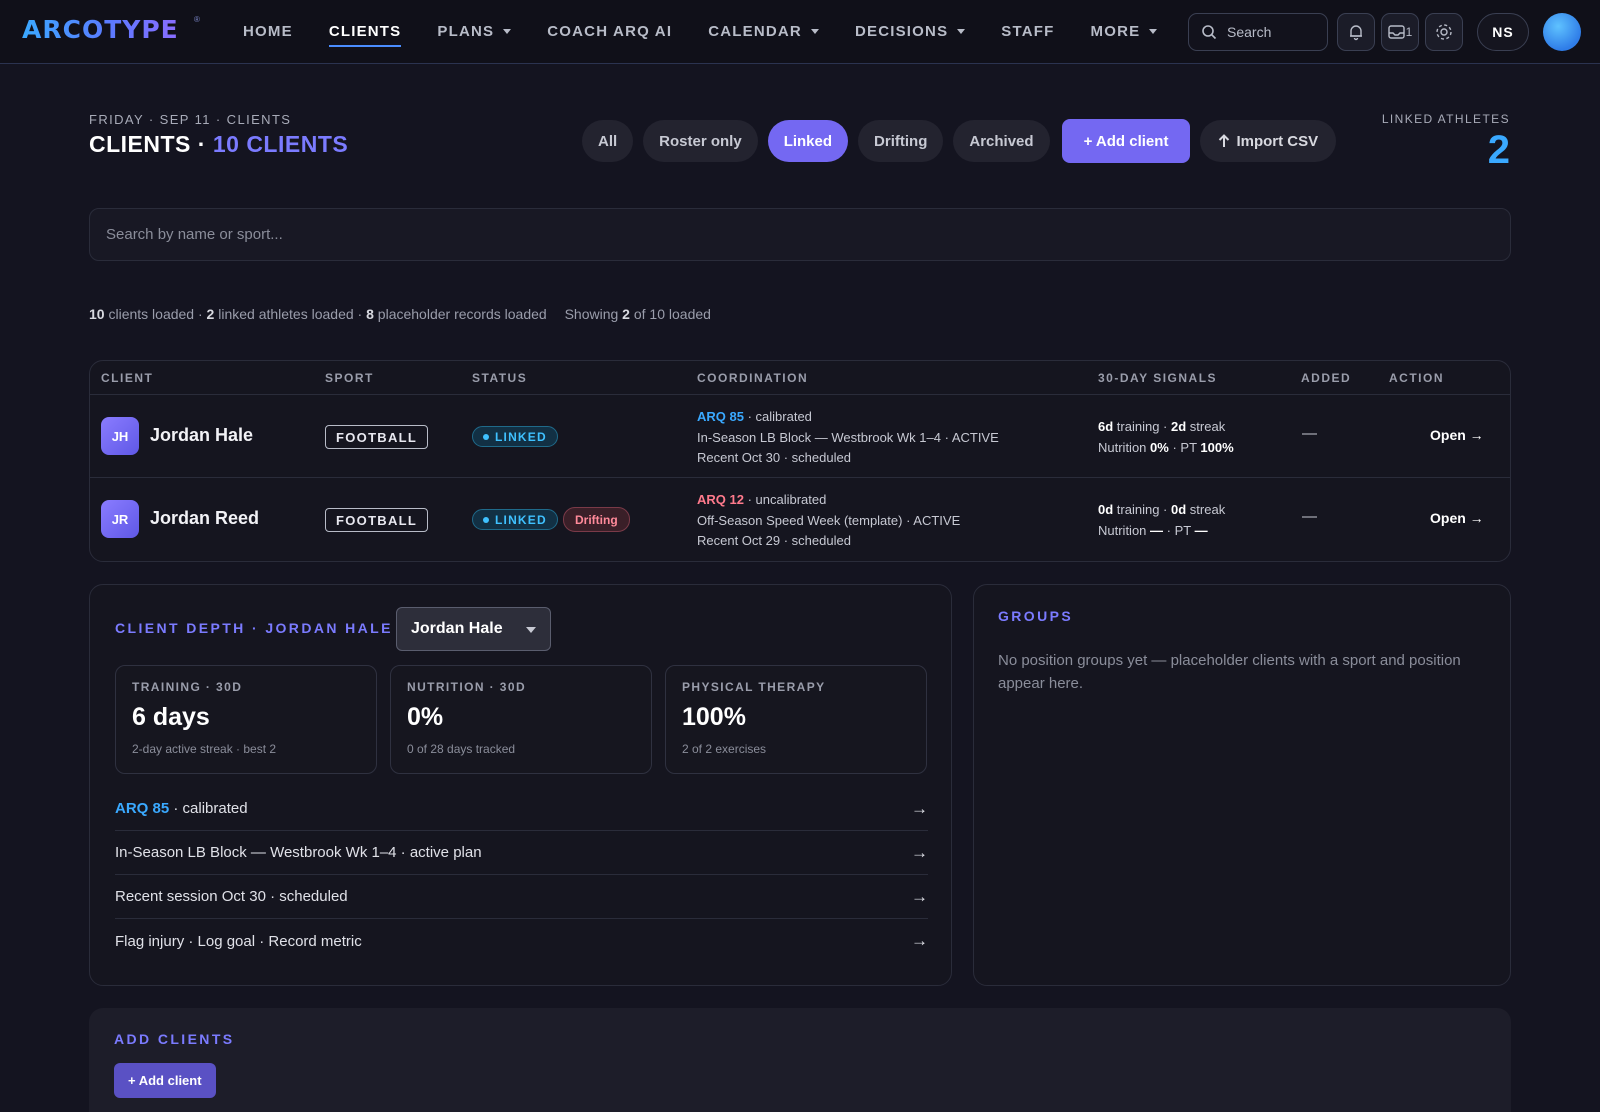  Describe the element at coordinates (1562, 32) in the screenshot. I see `avatar` at that location.